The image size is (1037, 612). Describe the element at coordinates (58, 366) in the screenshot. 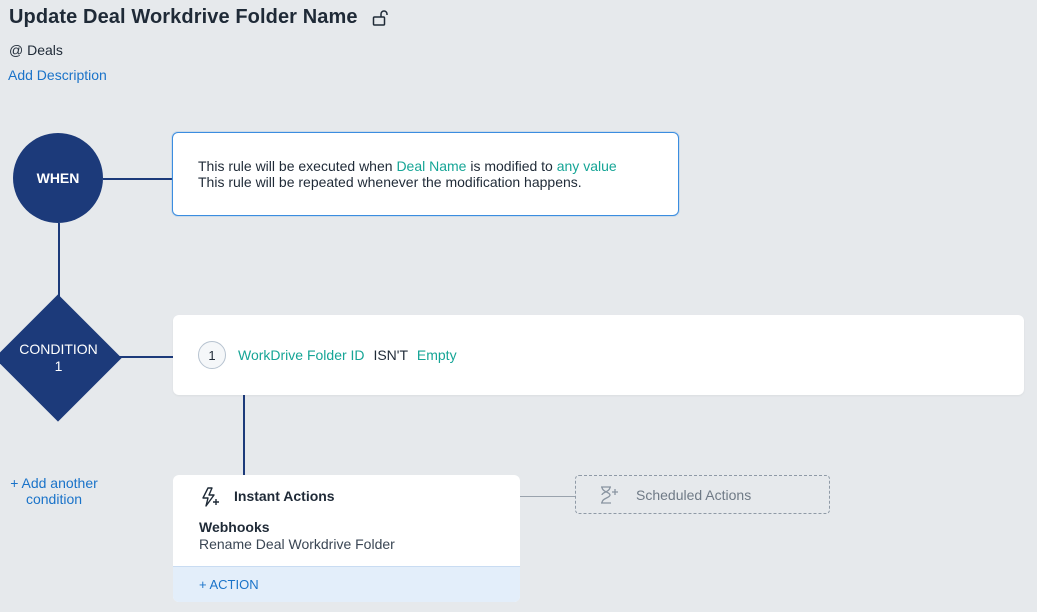

I see `condition-node-number: 1` at that location.